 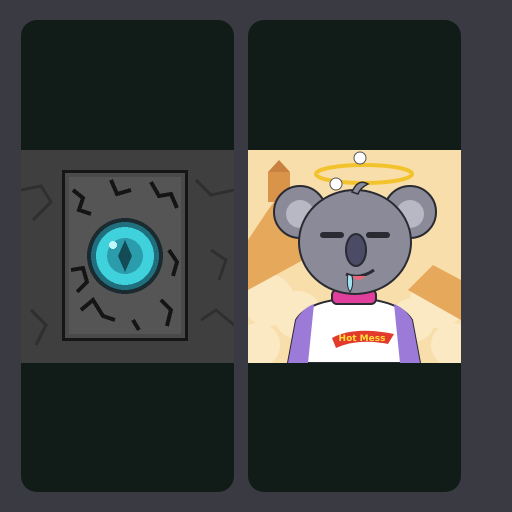 What do you see at coordinates (362, 339) in the screenshot?
I see `shirt-logo-text: Hot Mess` at bounding box center [362, 339].